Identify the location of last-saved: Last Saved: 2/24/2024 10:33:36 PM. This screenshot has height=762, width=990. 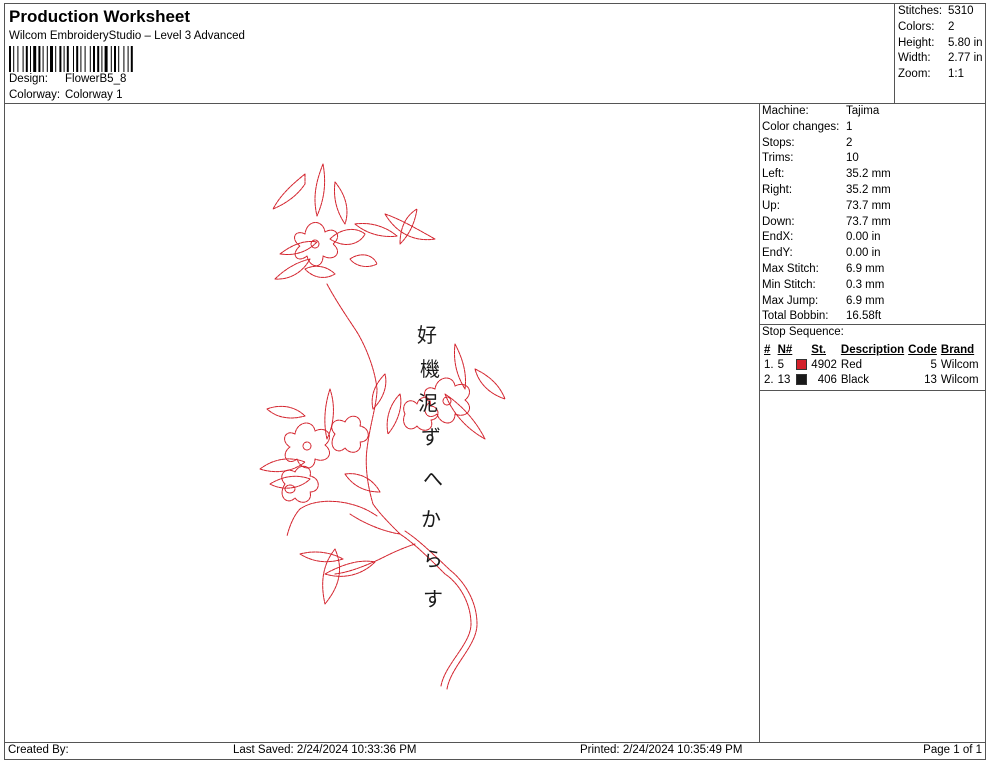
(325, 750).